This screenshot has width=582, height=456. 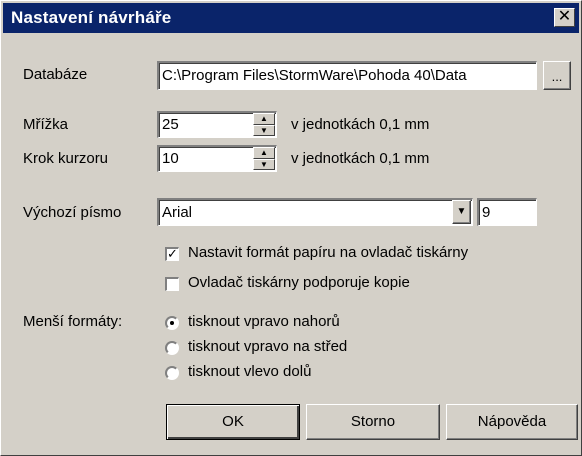 What do you see at coordinates (91, 17) in the screenshot?
I see `window-title: Nastavení návrháře` at bounding box center [91, 17].